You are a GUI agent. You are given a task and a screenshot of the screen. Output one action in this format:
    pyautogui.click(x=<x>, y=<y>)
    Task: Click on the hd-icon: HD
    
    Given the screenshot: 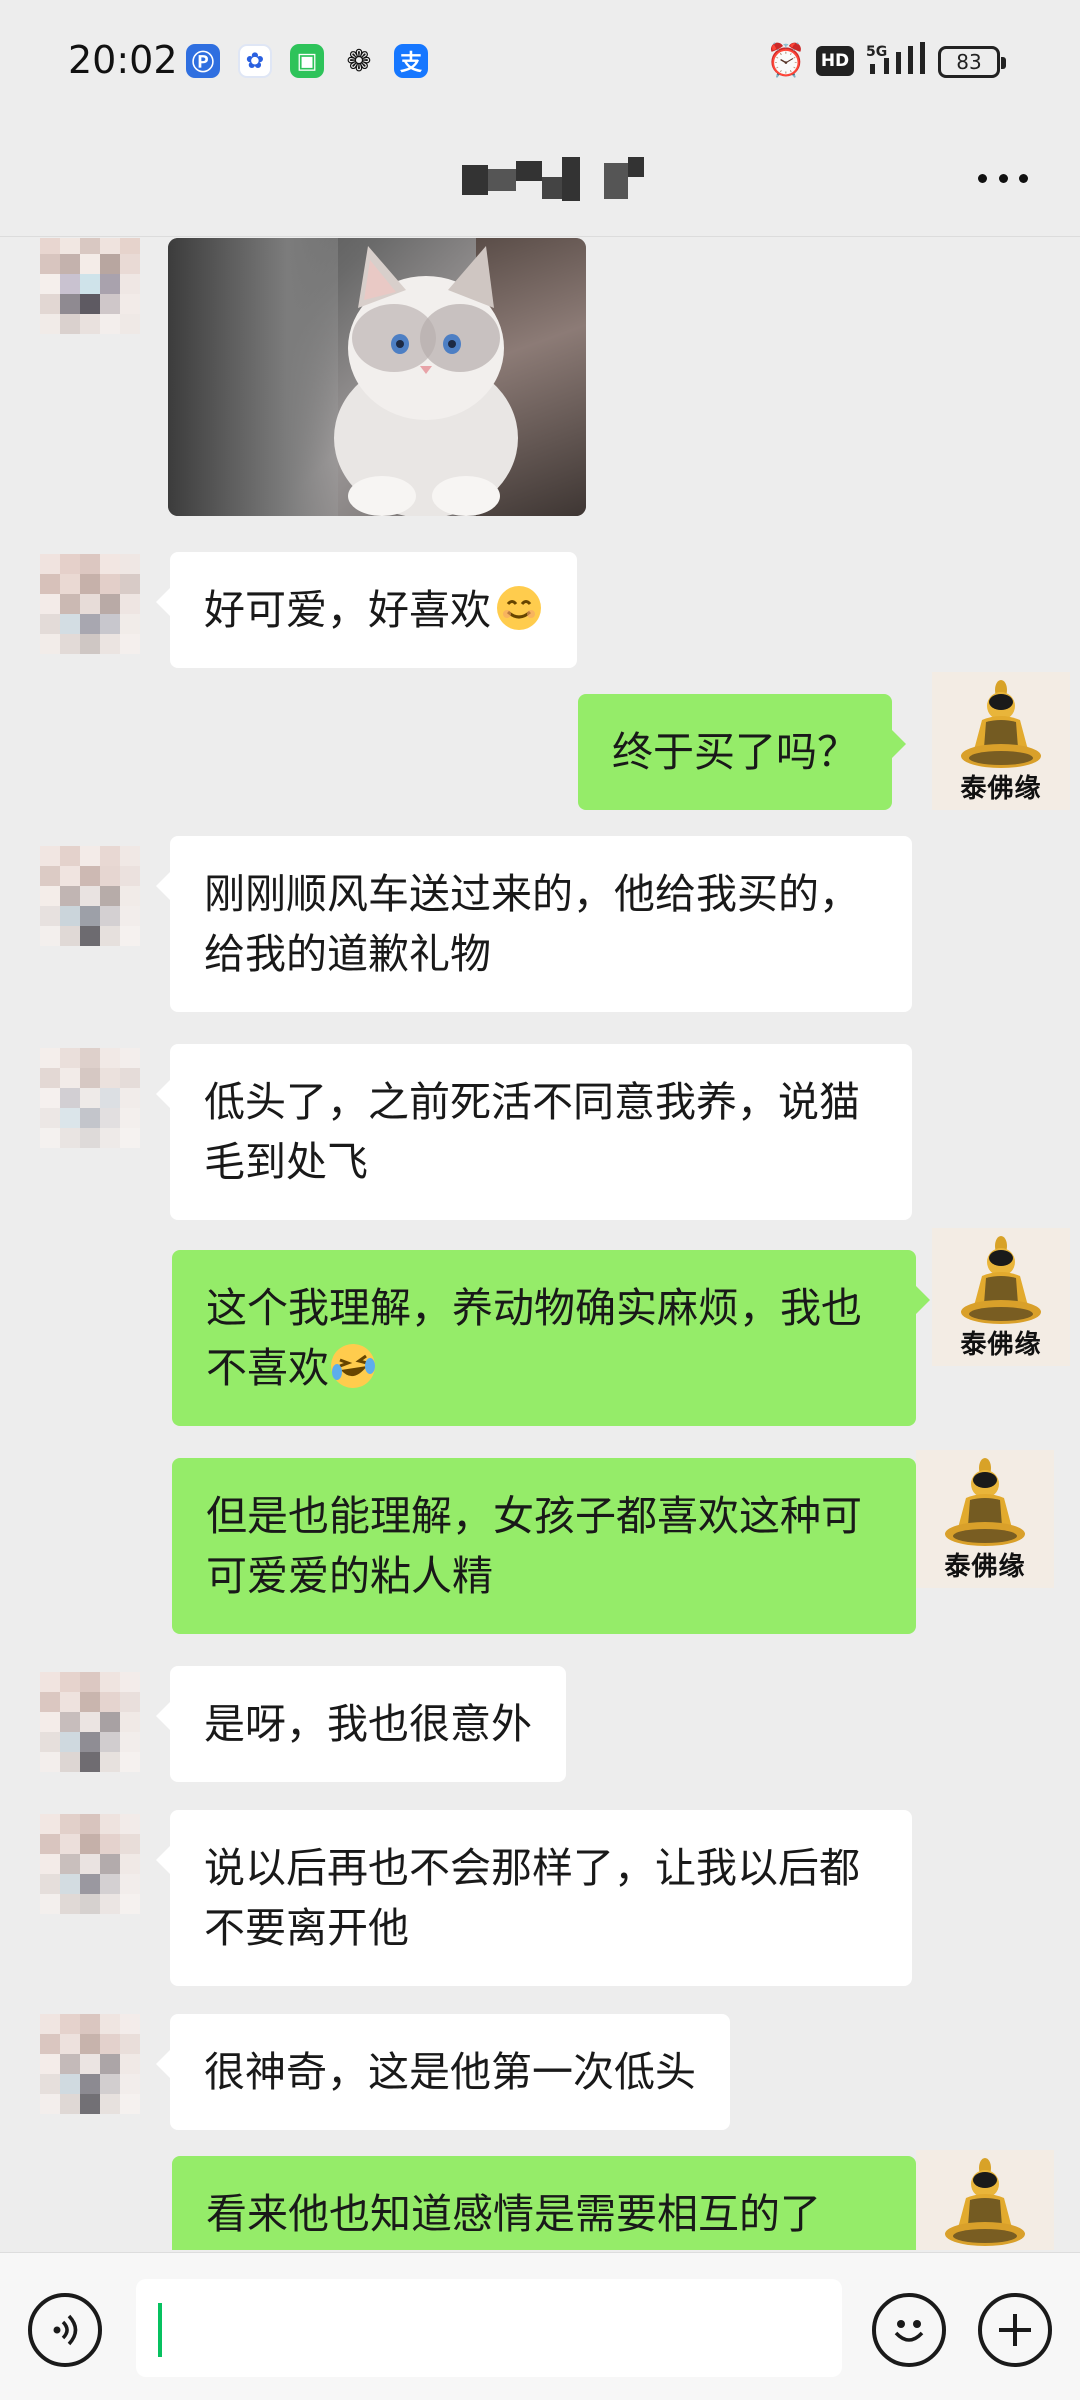 What is the action you would take?
    pyautogui.click(x=835, y=61)
    